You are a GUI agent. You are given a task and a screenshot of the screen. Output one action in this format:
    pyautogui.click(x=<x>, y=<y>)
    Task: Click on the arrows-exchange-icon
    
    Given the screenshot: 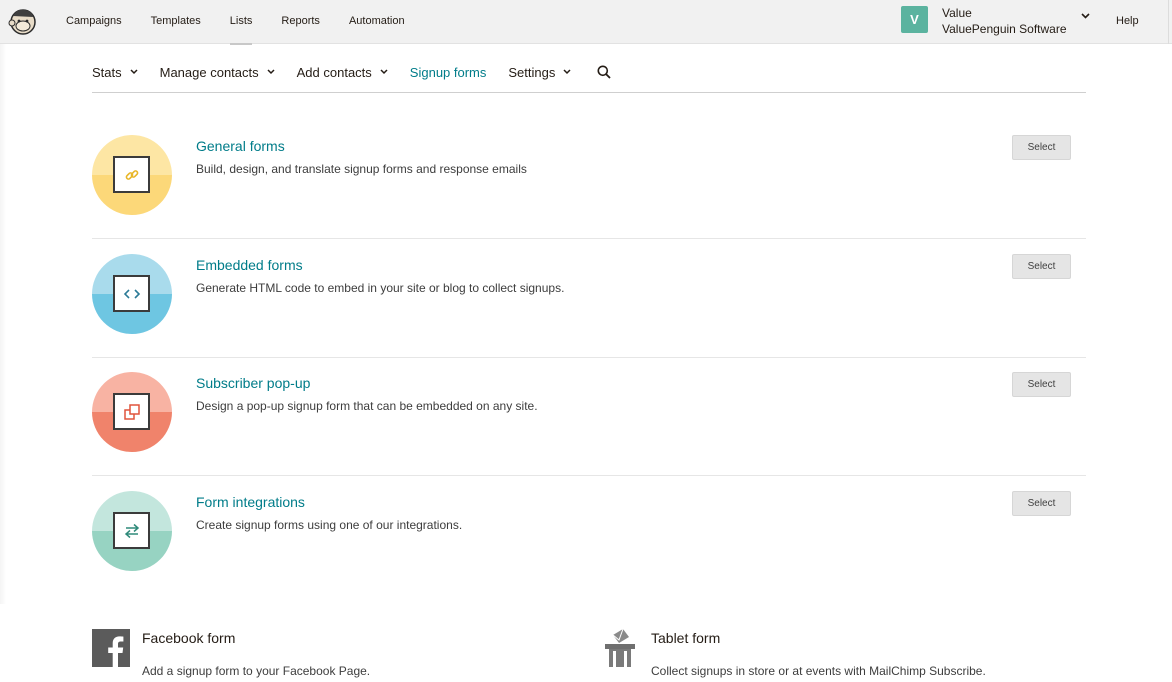 What is the action you would take?
    pyautogui.click(x=131, y=530)
    